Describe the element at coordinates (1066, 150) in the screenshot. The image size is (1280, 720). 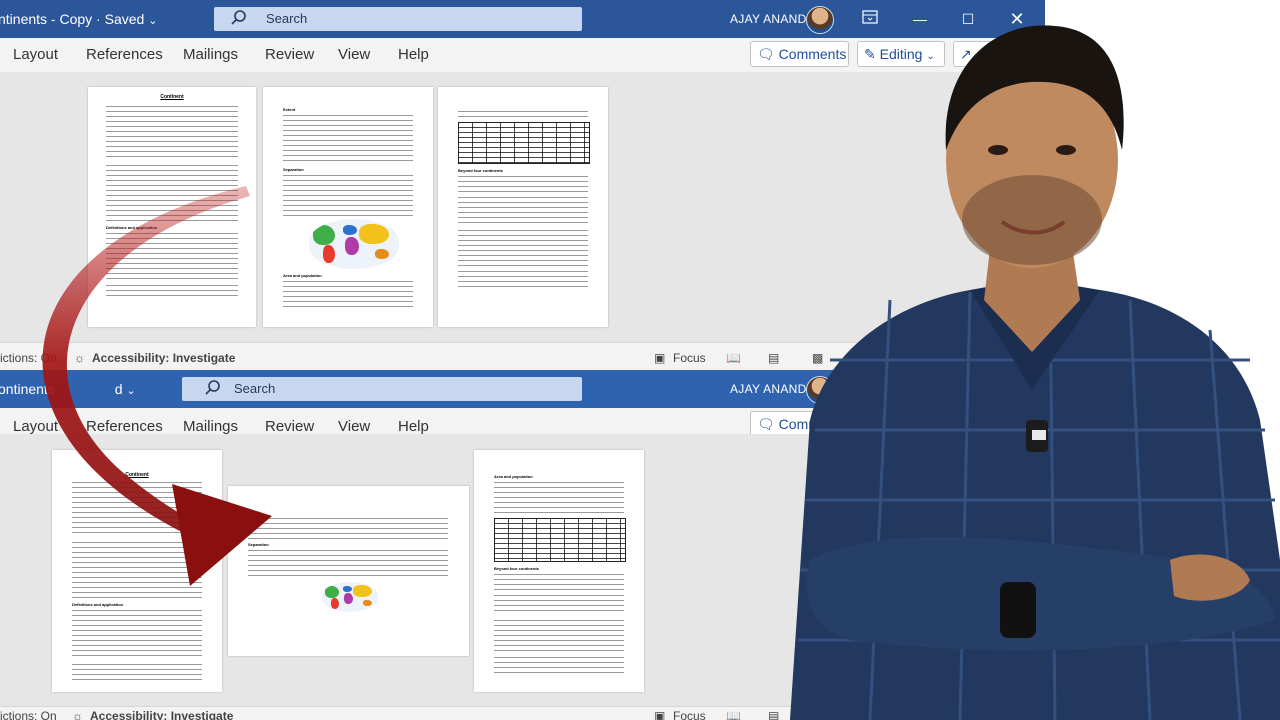
I see `right-eye` at that location.